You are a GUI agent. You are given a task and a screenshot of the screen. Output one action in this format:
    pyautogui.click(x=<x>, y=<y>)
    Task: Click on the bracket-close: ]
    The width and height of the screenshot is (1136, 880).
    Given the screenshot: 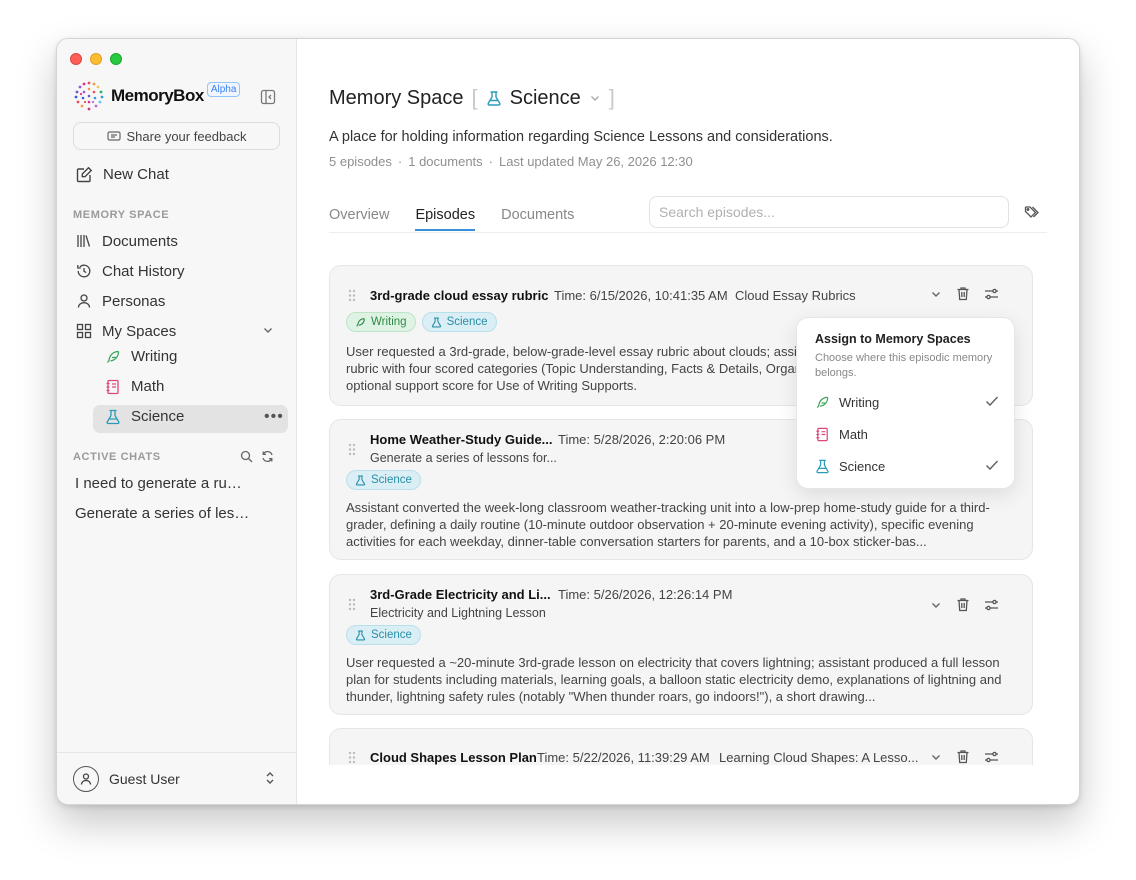 What is the action you would take?
    pyautogui.click(x=611, y=97)
    